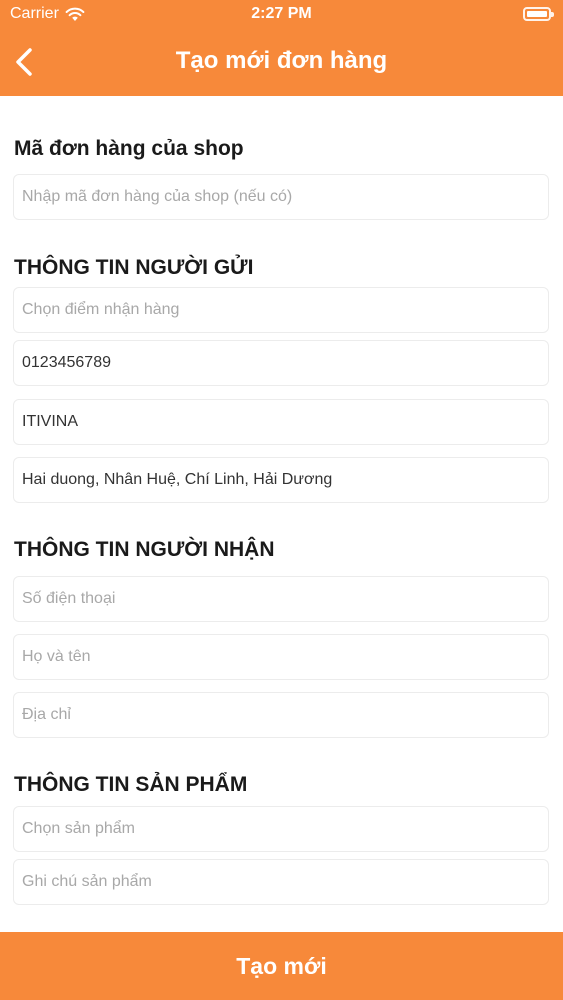  What do you see at coordinates (134, 267) in the screenshot?
I see `sender-section-label: THÔNG TIN NGƯỜI GỬI` at bounding box center [134, 267].